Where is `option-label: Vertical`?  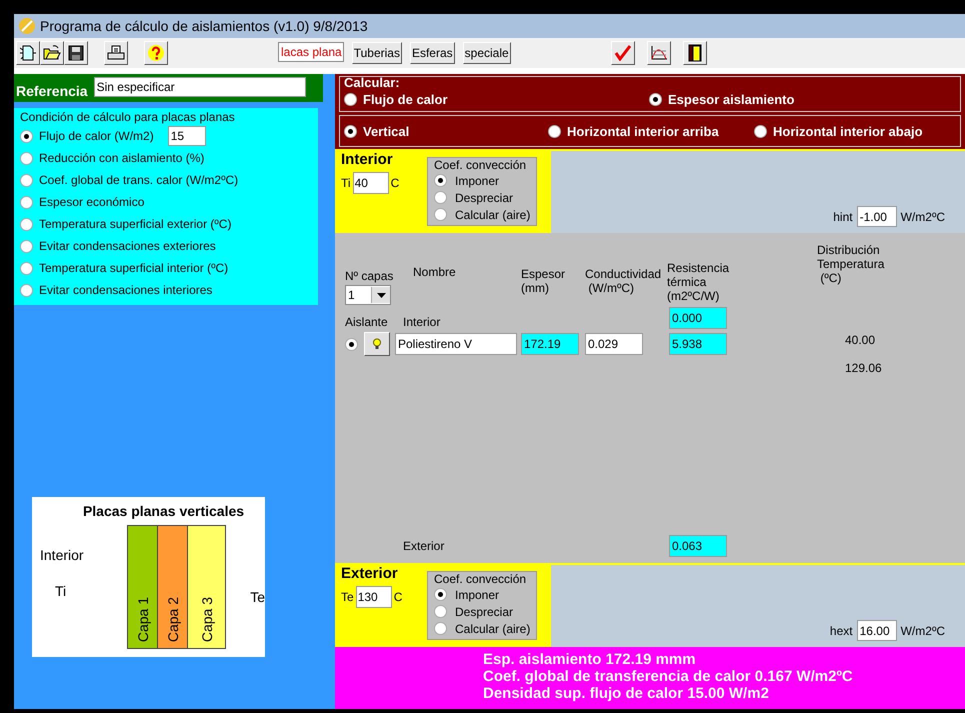
option-label: Vertical is located at coordinates (386, 131).